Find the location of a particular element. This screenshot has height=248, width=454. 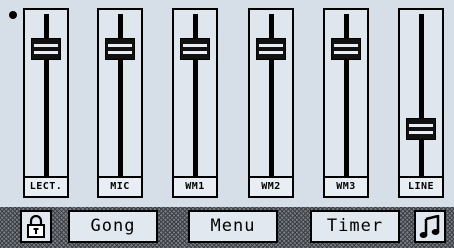

fader-label: LECT. is located at coordinates (46, 186).